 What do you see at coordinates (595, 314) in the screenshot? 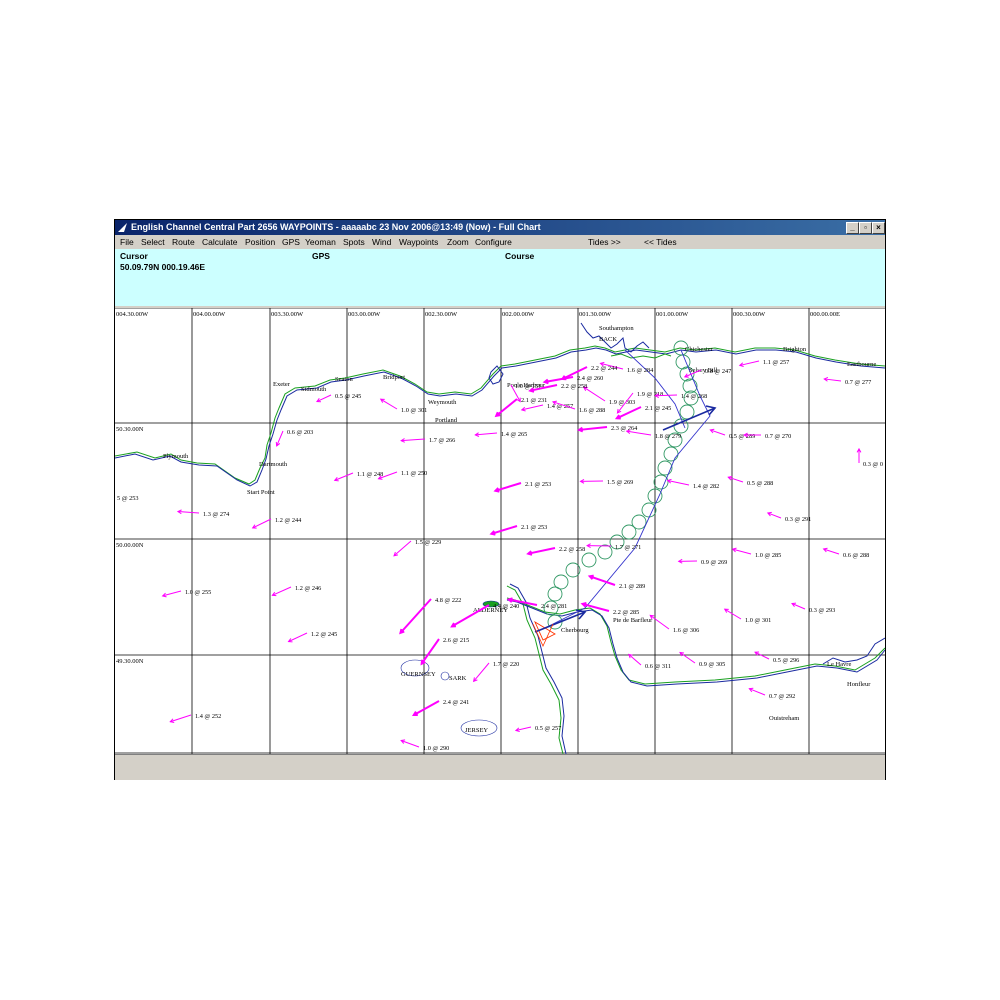
I see `lon-label: 001.30.00W` at bounding box center [595, 314].